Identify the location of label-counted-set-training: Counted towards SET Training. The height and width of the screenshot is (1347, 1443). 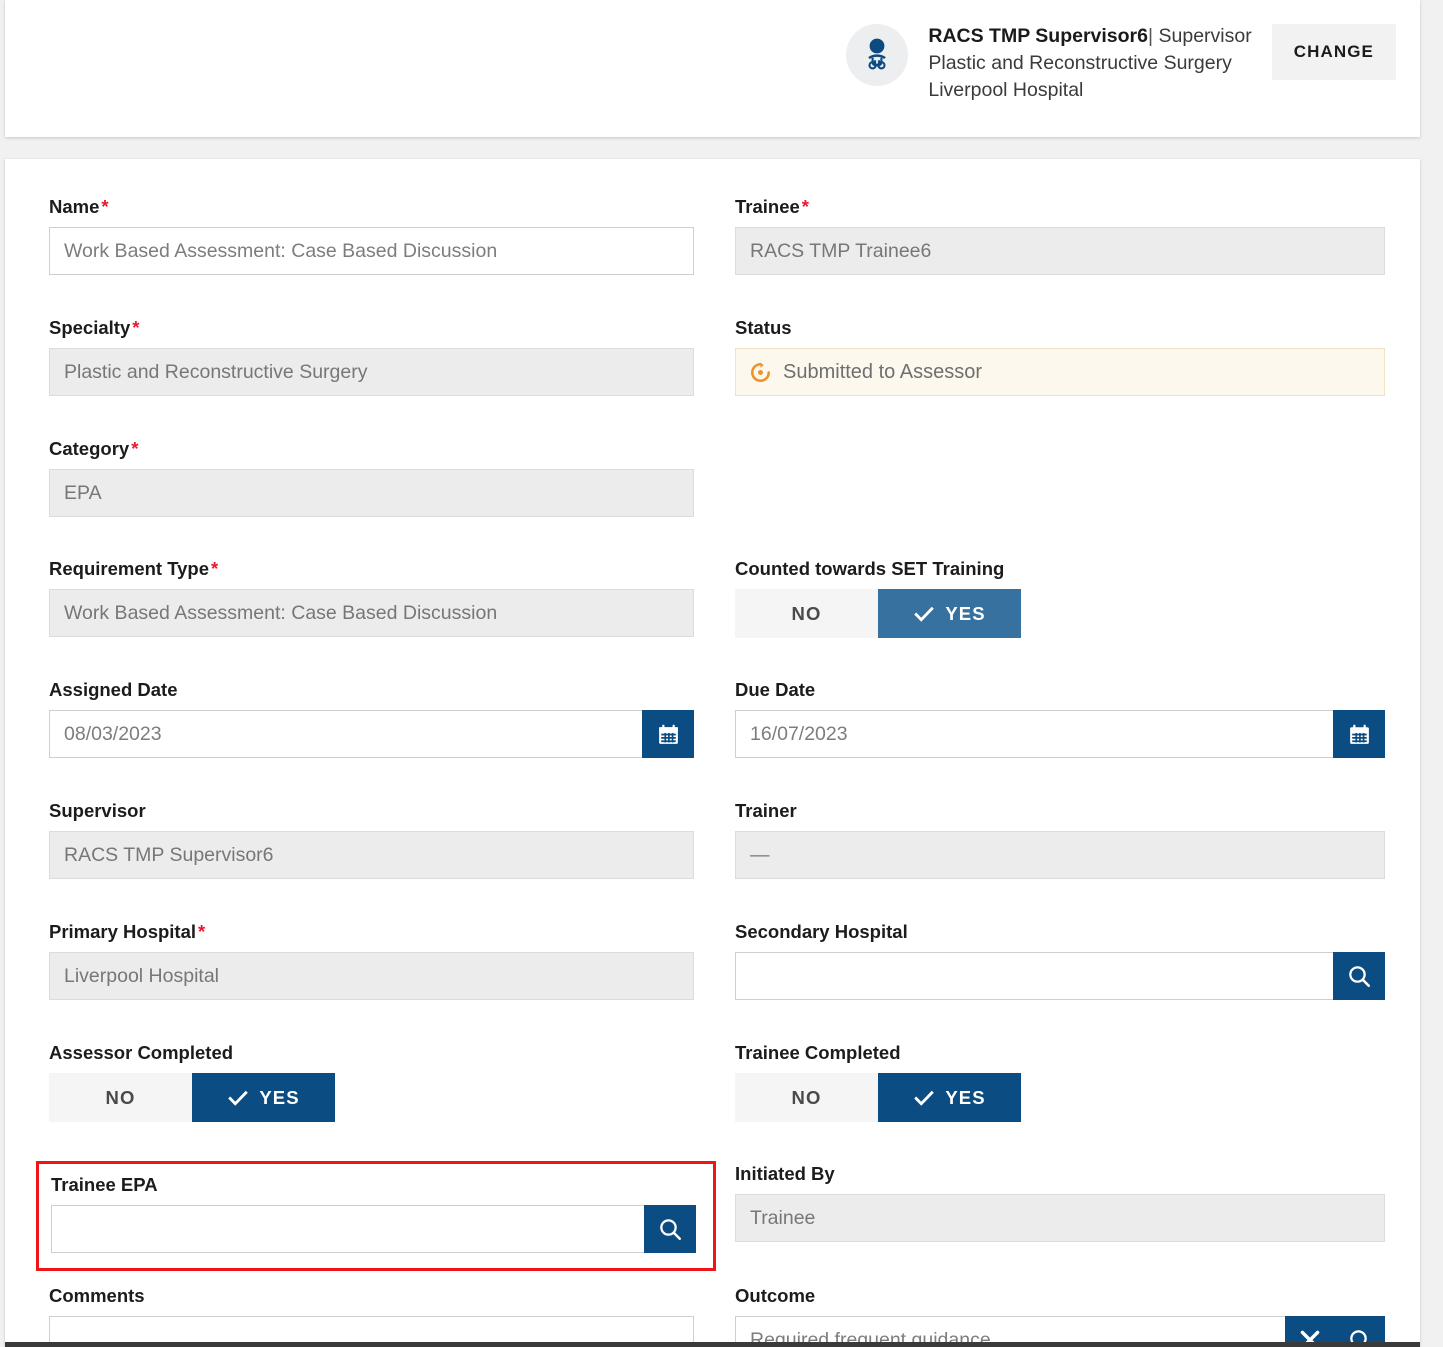
(870, 568).